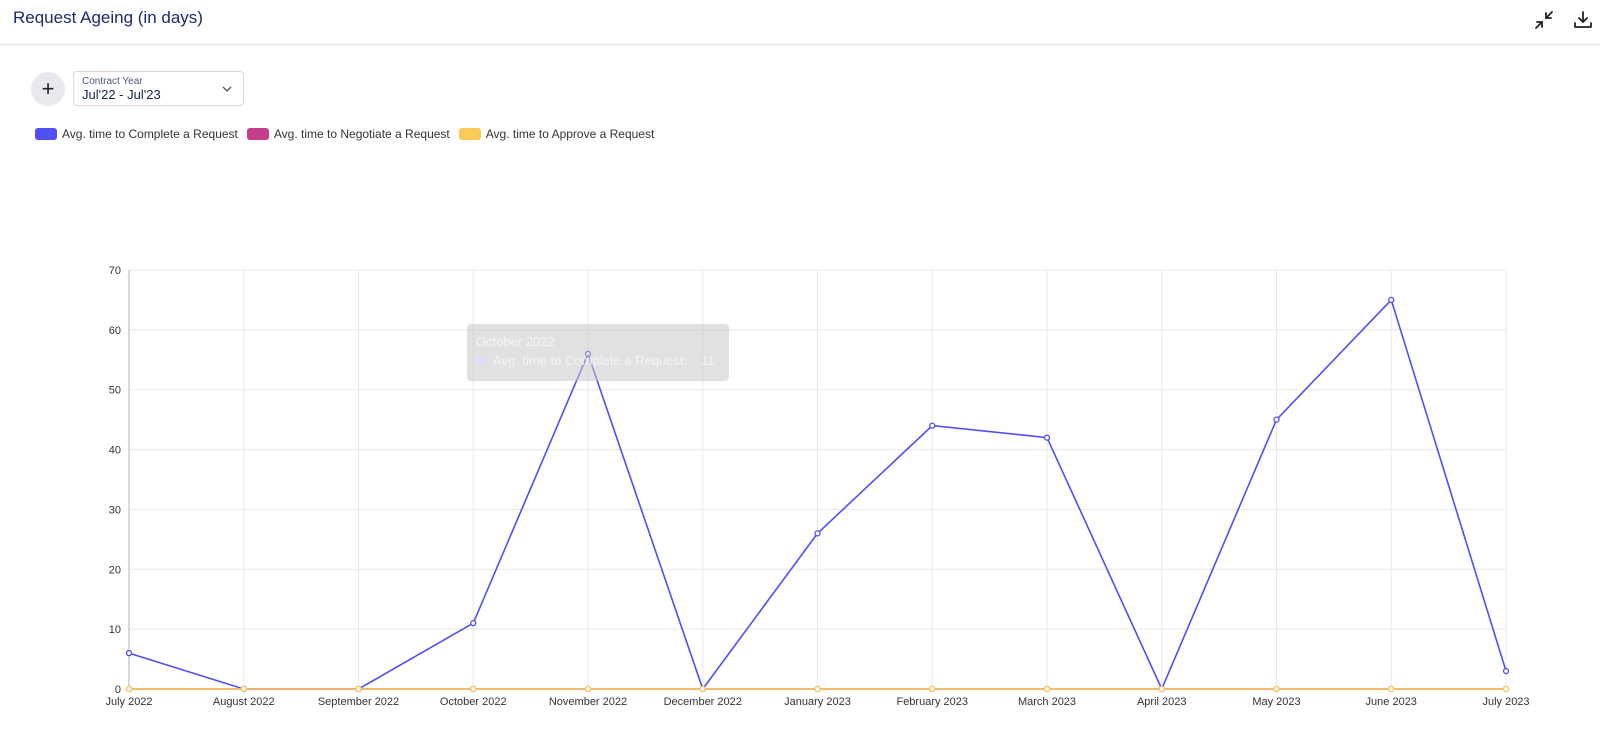 The image size is (1600, 746). What do you see at coordinates (473, 702) in the screenshot?
I see `x-tick-label: October 2022` at bounding box center [473, 702].